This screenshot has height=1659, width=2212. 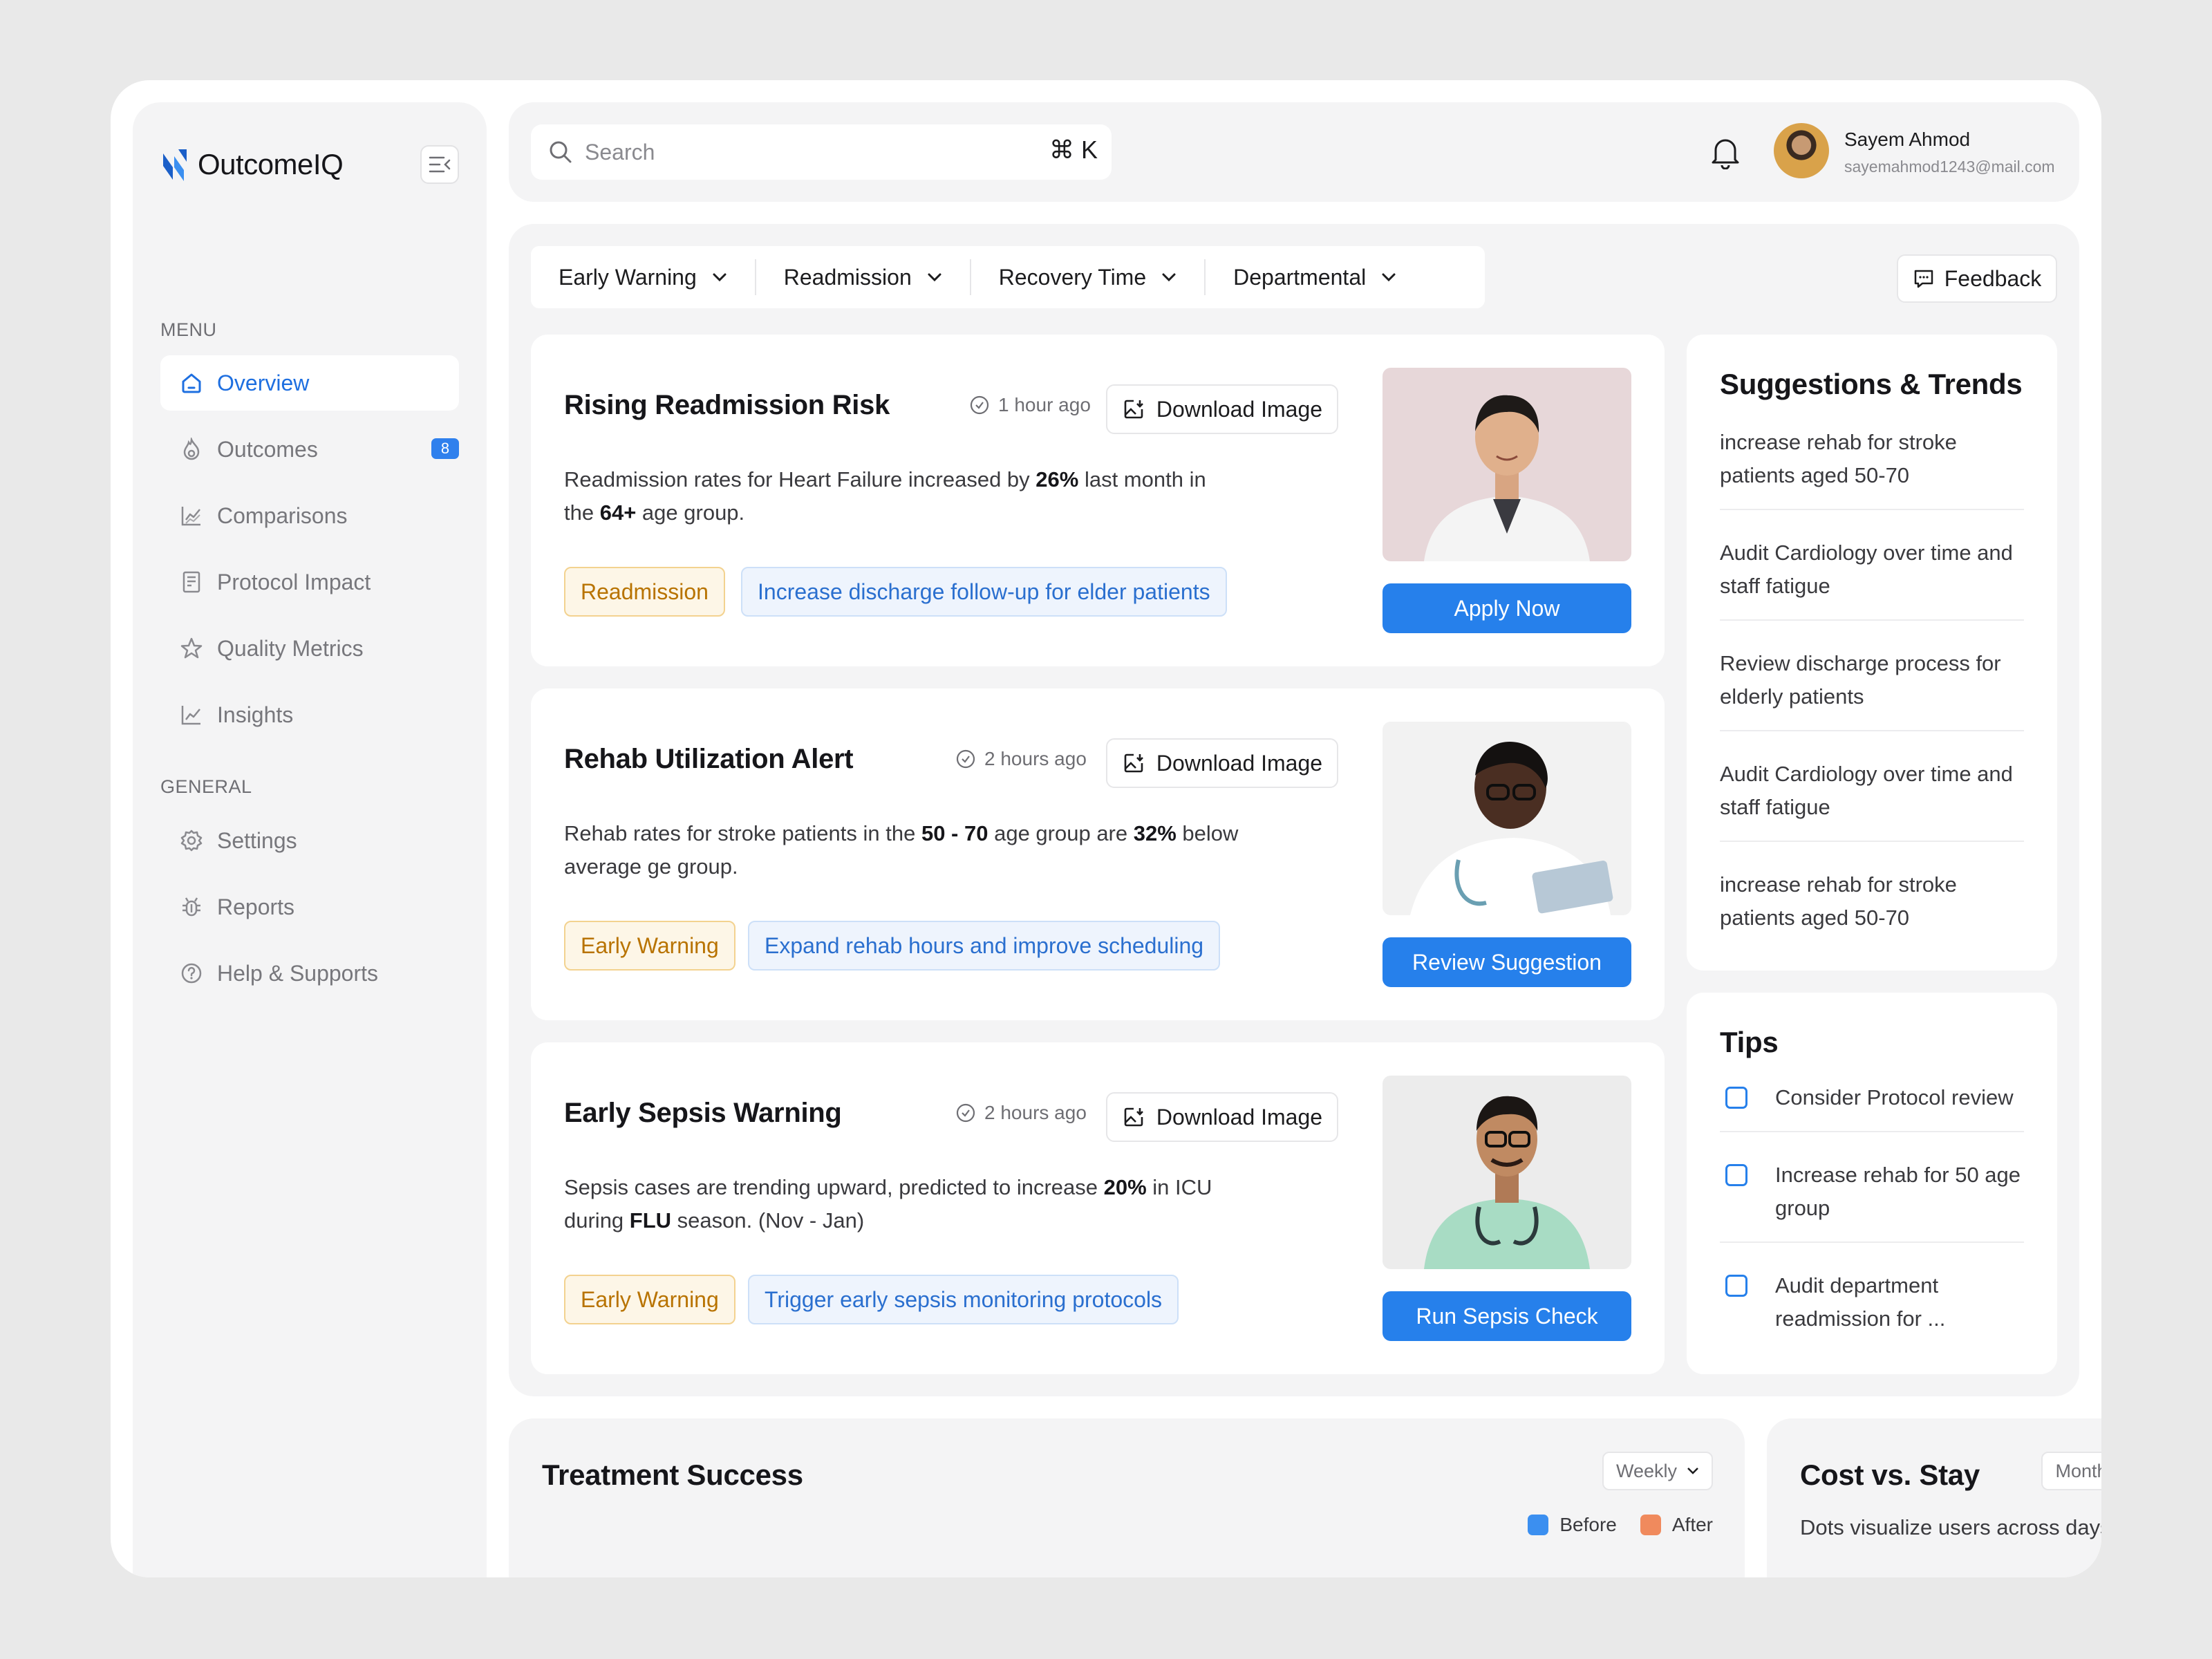 I want to click on app-name: OutcomeIQ, so click(x=271, y=164).